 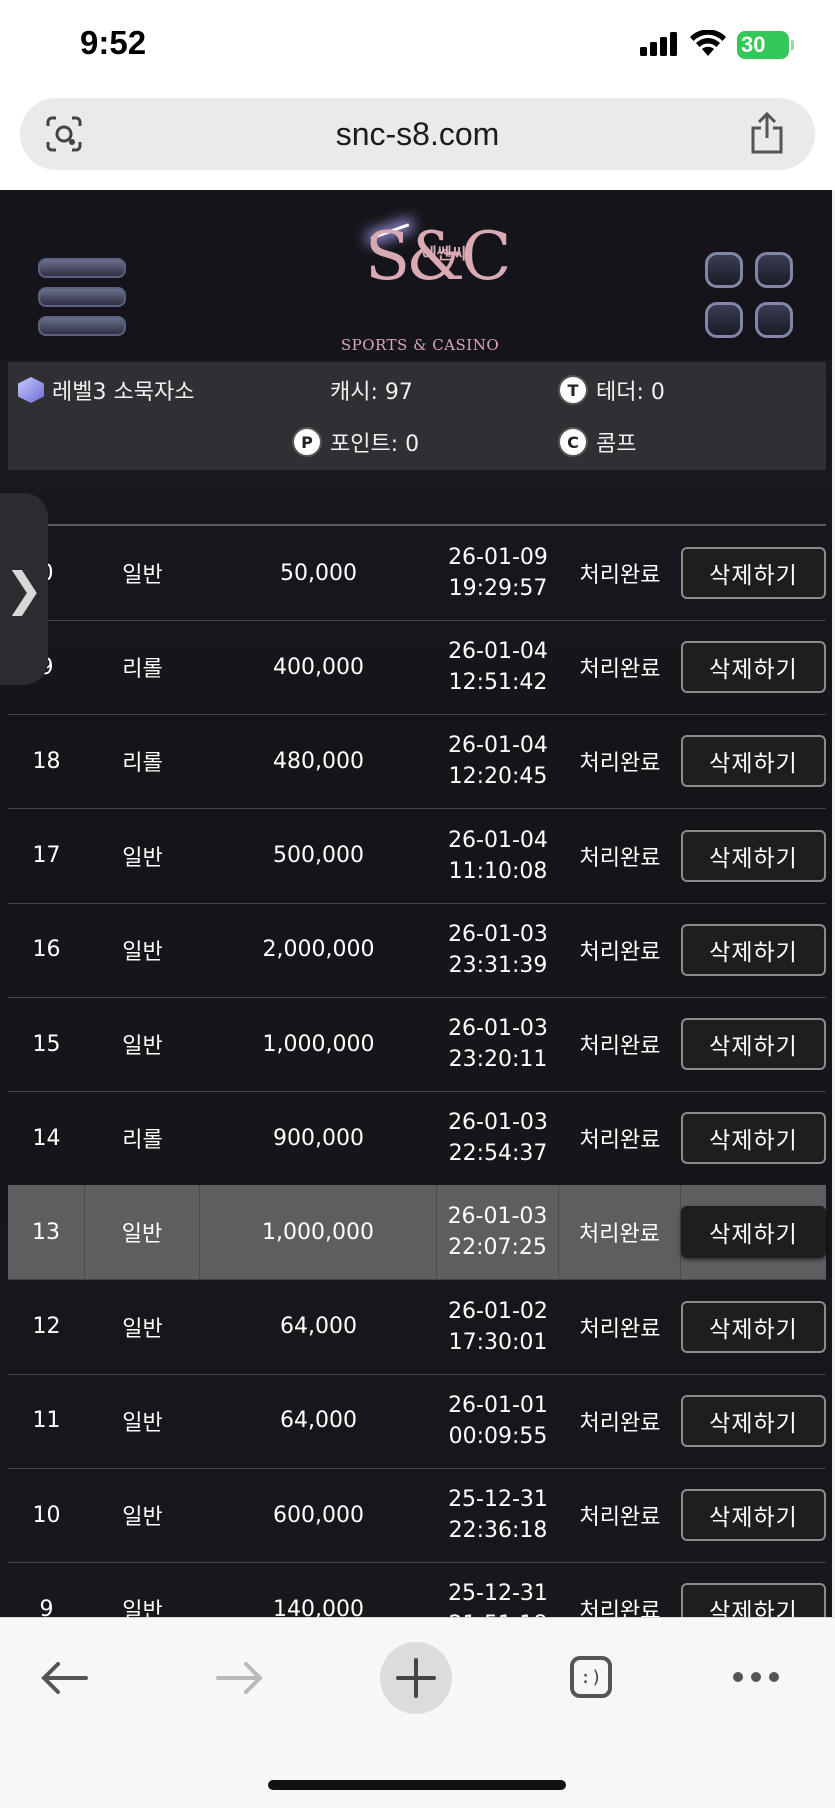 What do you see at coordinates (113, 42) in the screenshot?
I see `status-time: 9:52` at bounding box center [113, 42].